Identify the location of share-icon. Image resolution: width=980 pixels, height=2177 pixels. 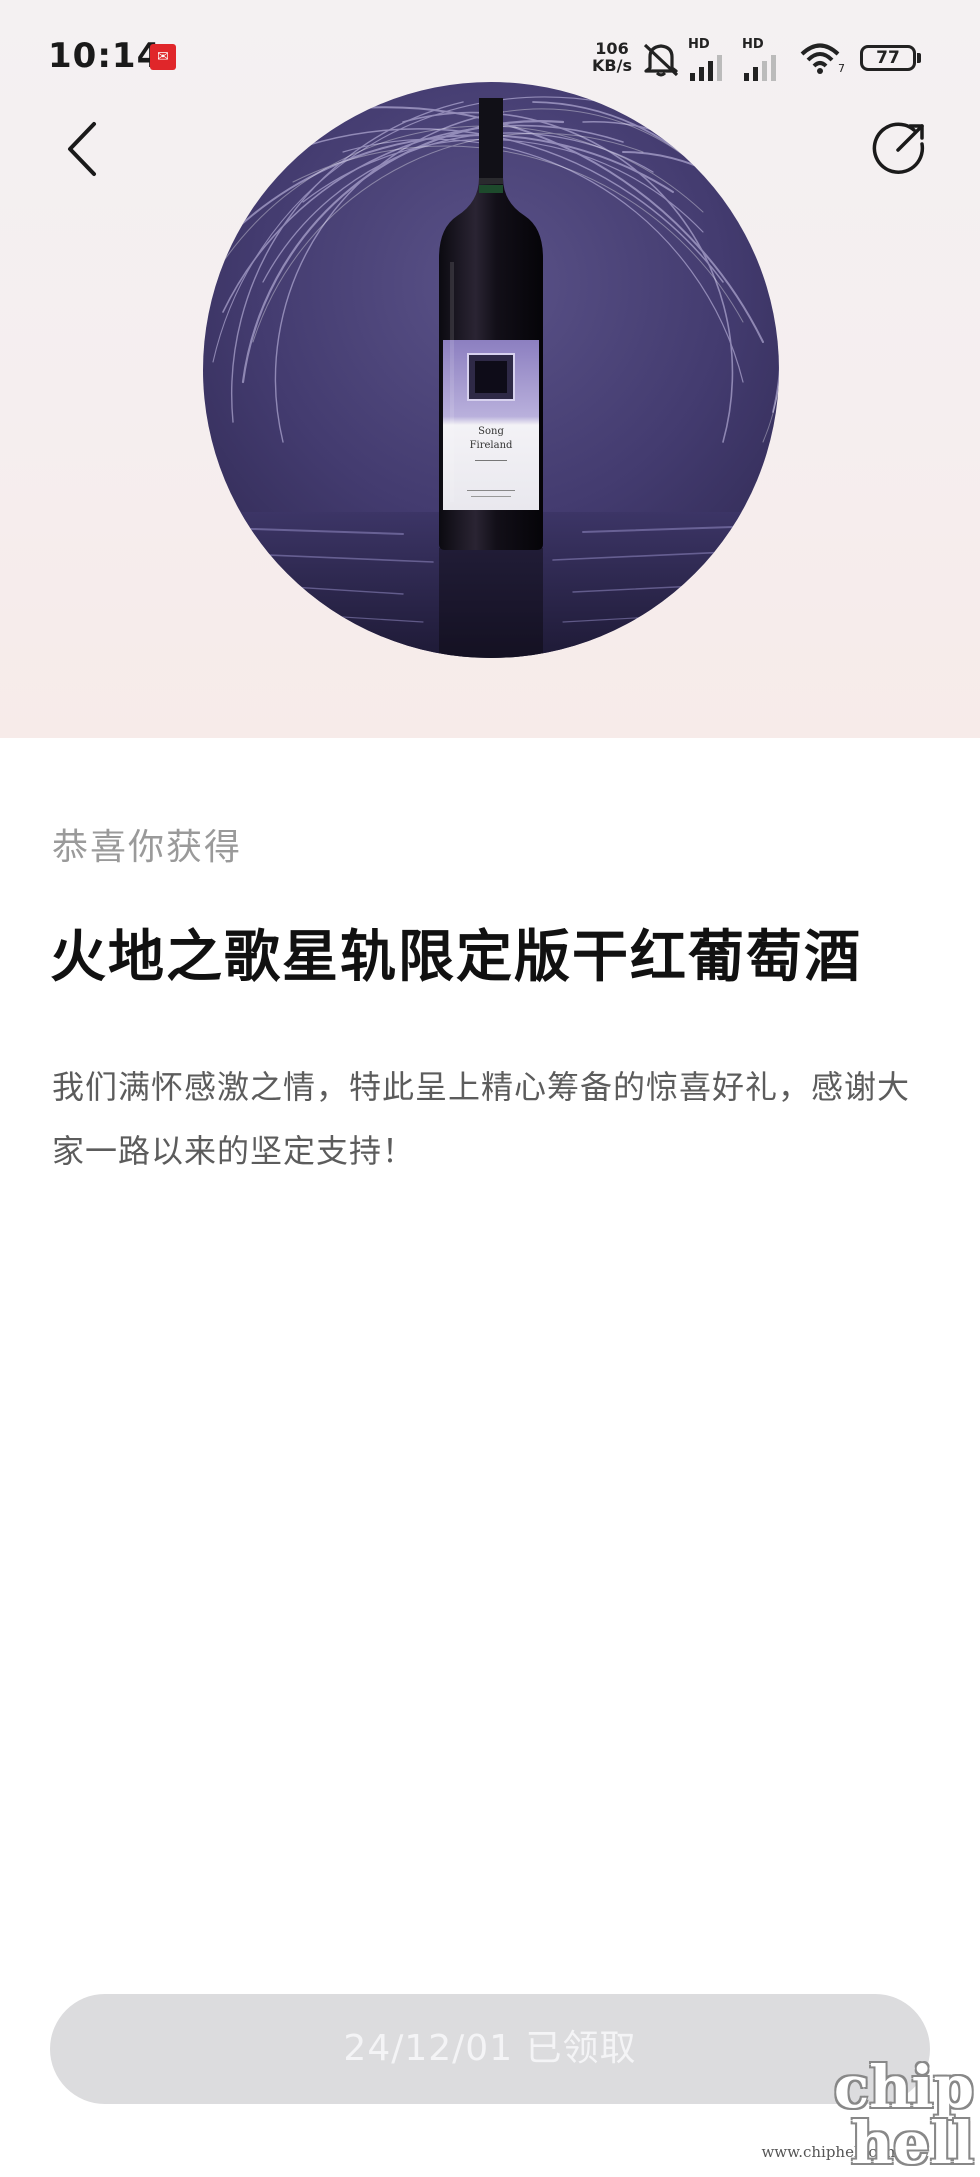
(898, 148).